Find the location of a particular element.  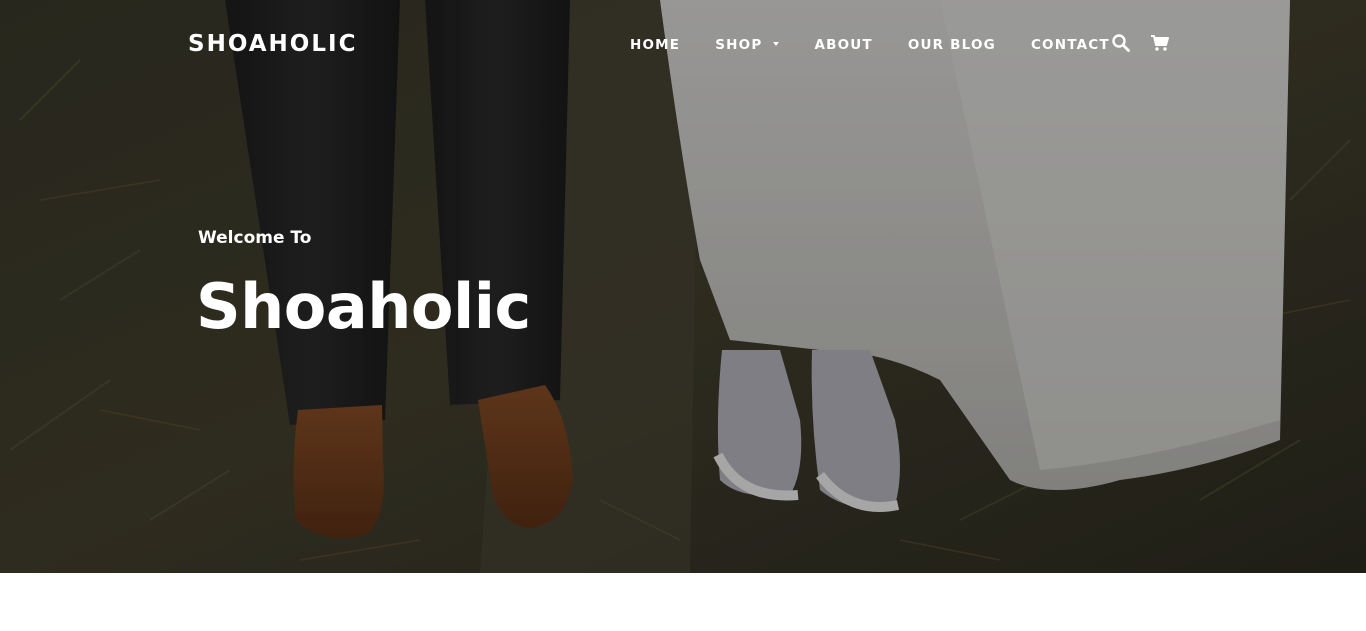

caret-down-icon is located at coordinates (776, 43).